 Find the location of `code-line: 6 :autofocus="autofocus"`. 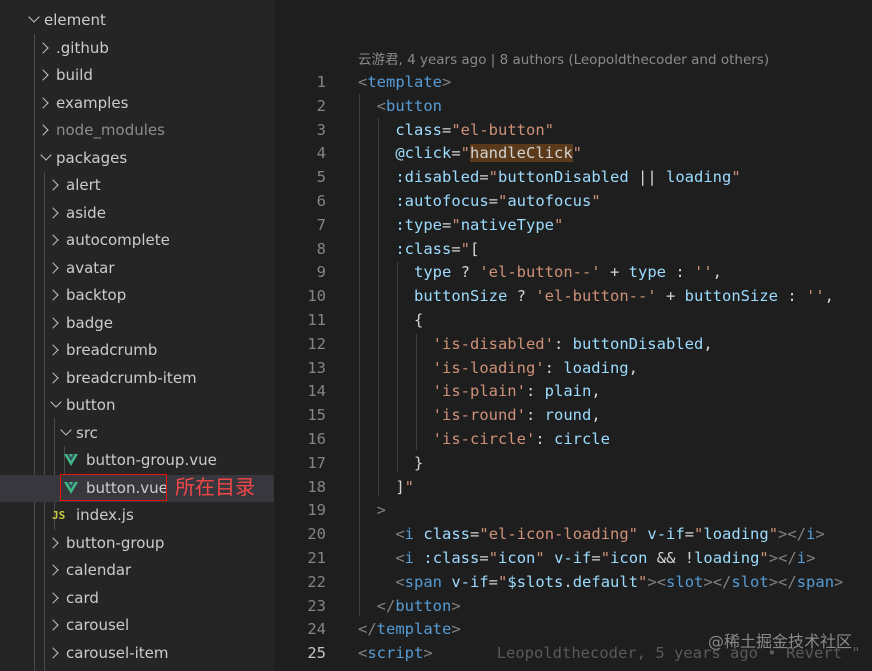

code-line: 6 :autofocus="autofocus" is located at coordinates (573, 201).